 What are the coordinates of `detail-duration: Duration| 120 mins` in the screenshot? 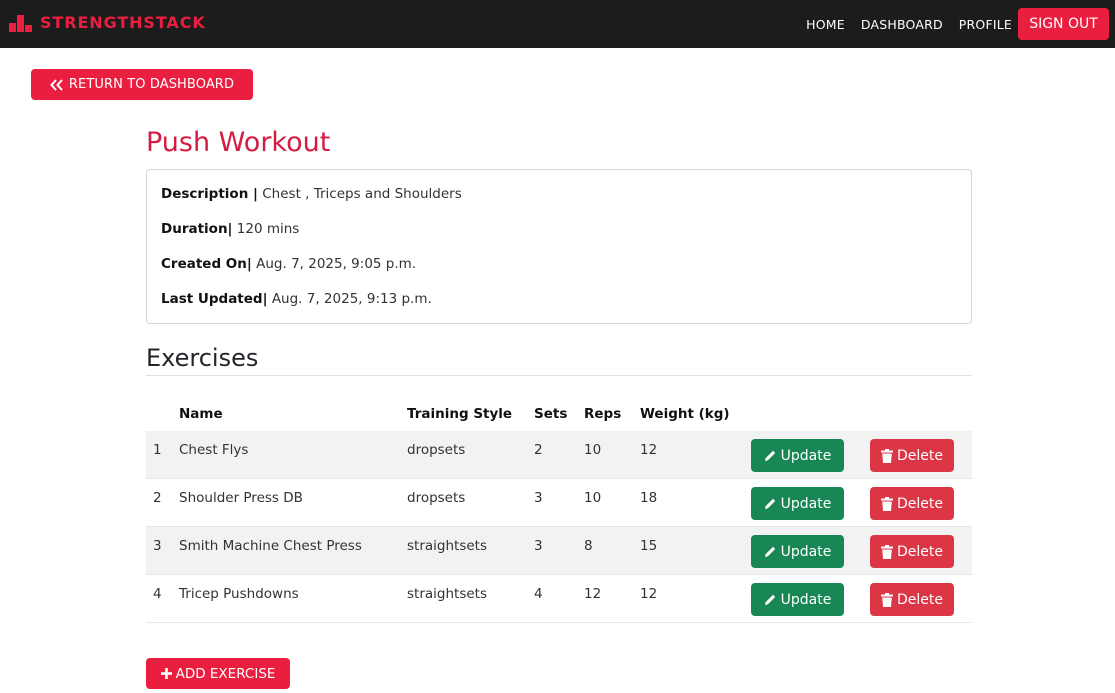 It's located at (230, 229).